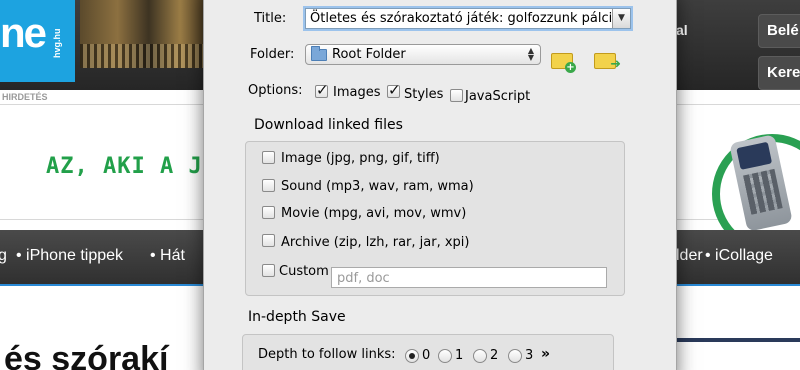 The image size is (800, 370). What do you see at coordinates (377, 186) in the screenshot?
I see `sound-types-label: Sound (mp3, wav, ram, wma)` at bounding box center [377, 186].